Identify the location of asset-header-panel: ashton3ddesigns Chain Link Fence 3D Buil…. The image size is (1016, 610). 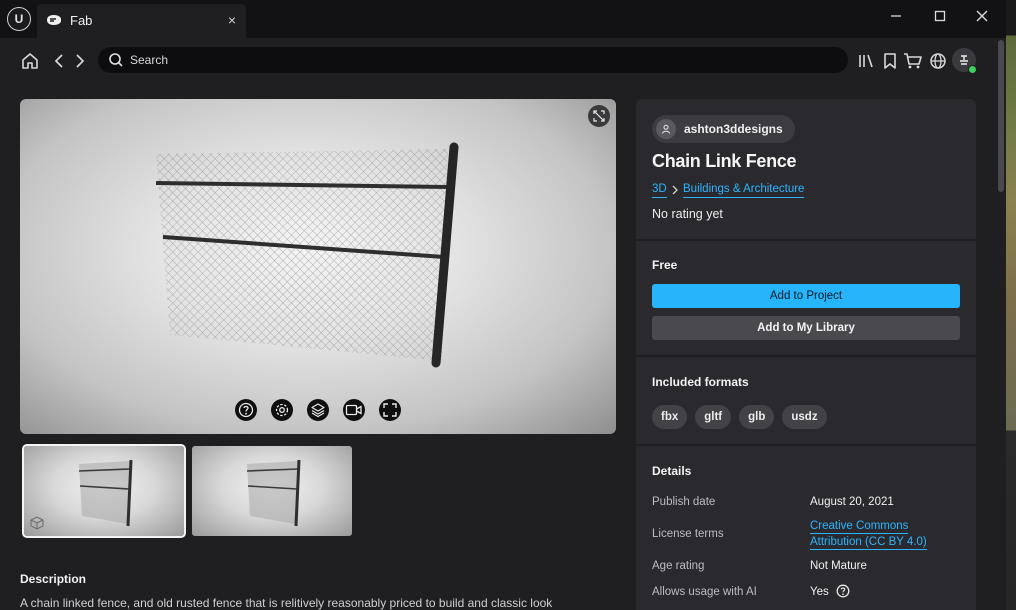
(806, 169).